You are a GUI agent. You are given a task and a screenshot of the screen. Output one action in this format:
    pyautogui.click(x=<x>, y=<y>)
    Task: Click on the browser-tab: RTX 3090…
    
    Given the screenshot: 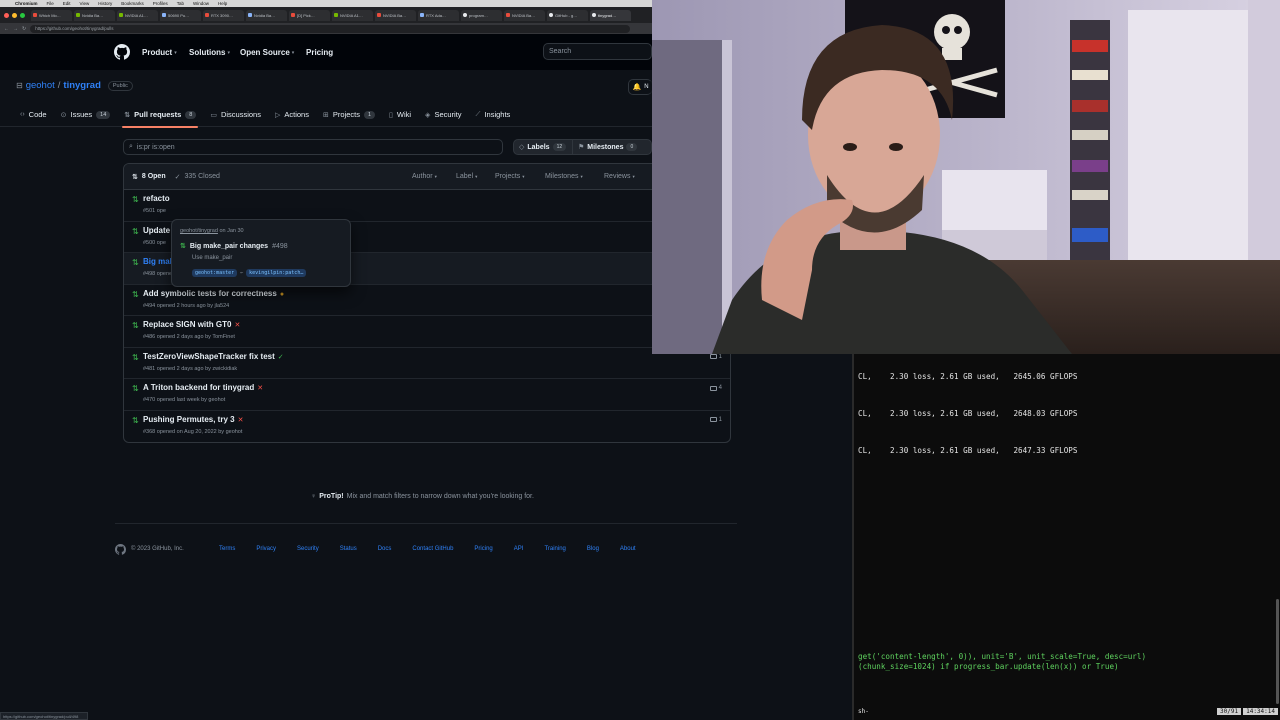 What is the action you would take?
    pyautogui.click(x=223, y=15)
    